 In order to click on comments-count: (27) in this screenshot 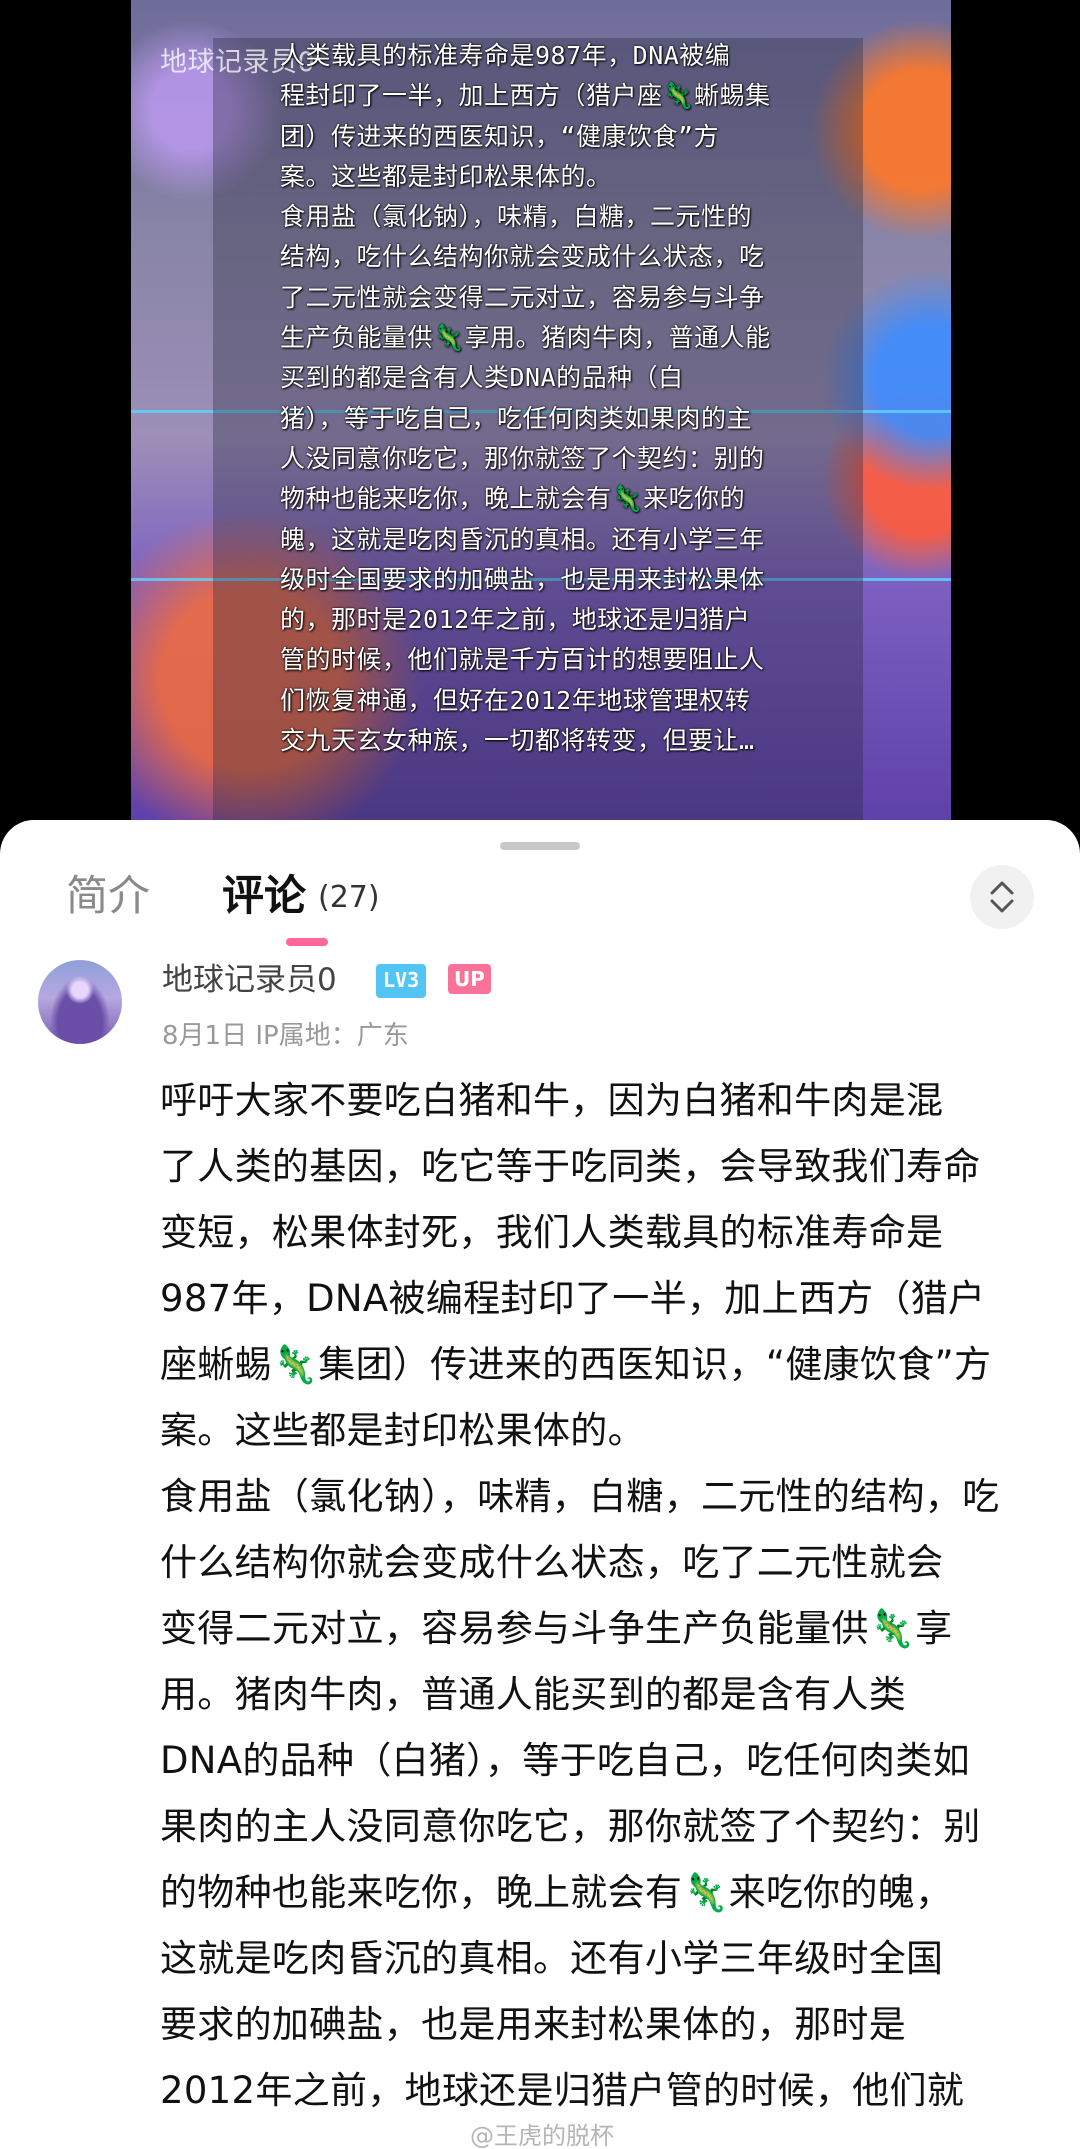, I will do `click(349, 897)`.